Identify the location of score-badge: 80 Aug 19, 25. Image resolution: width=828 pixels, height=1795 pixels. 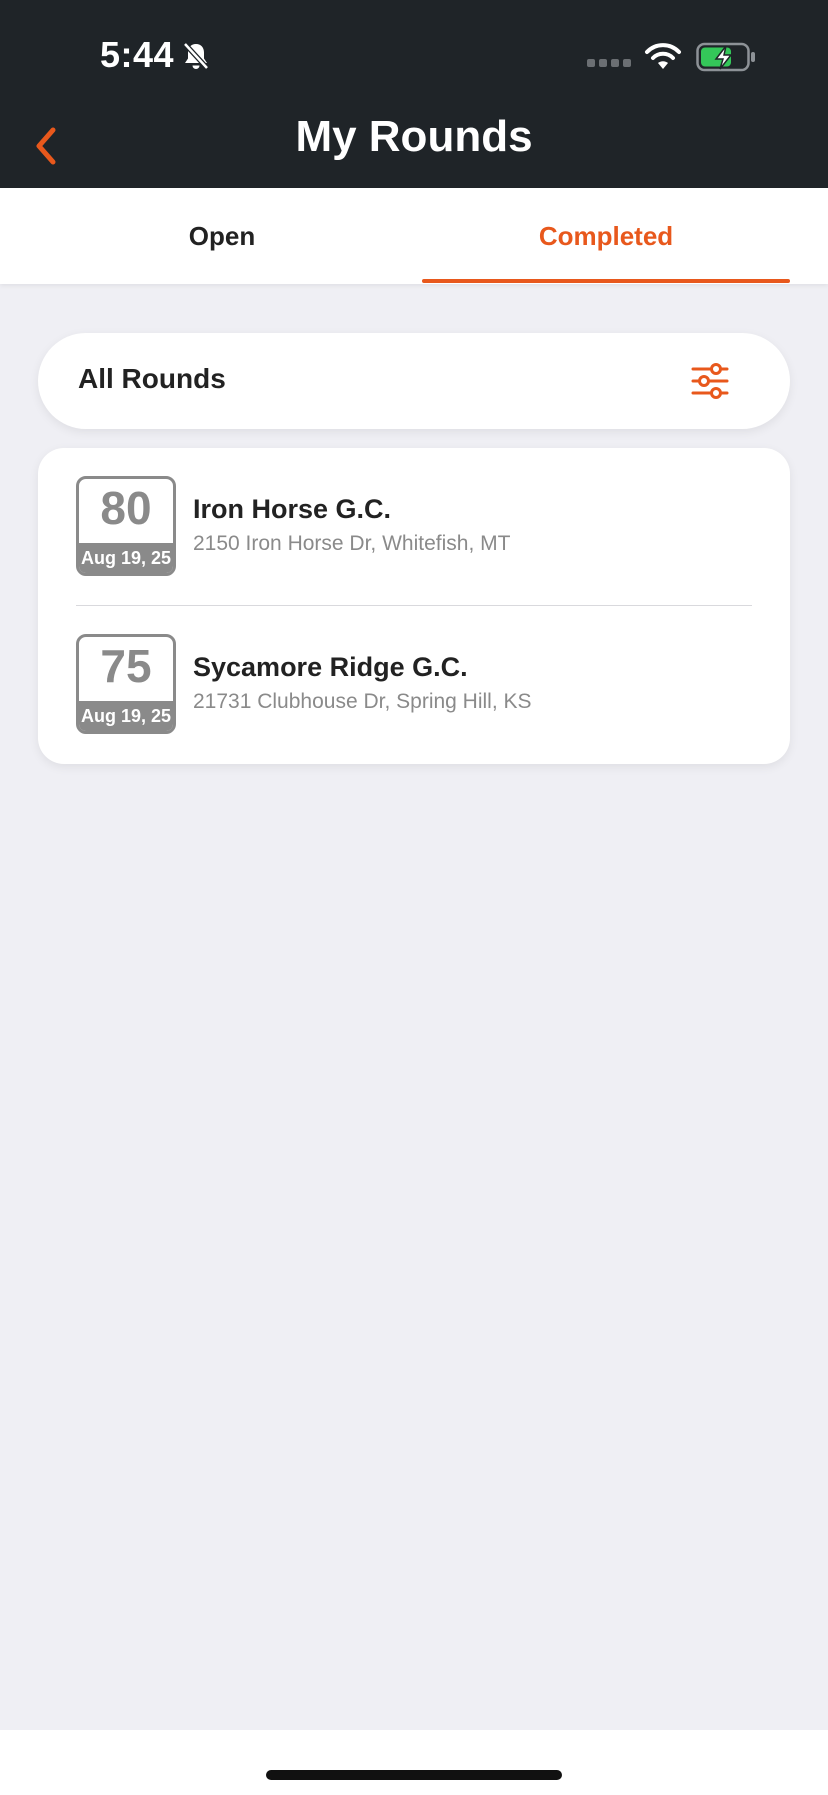
(126, 526).